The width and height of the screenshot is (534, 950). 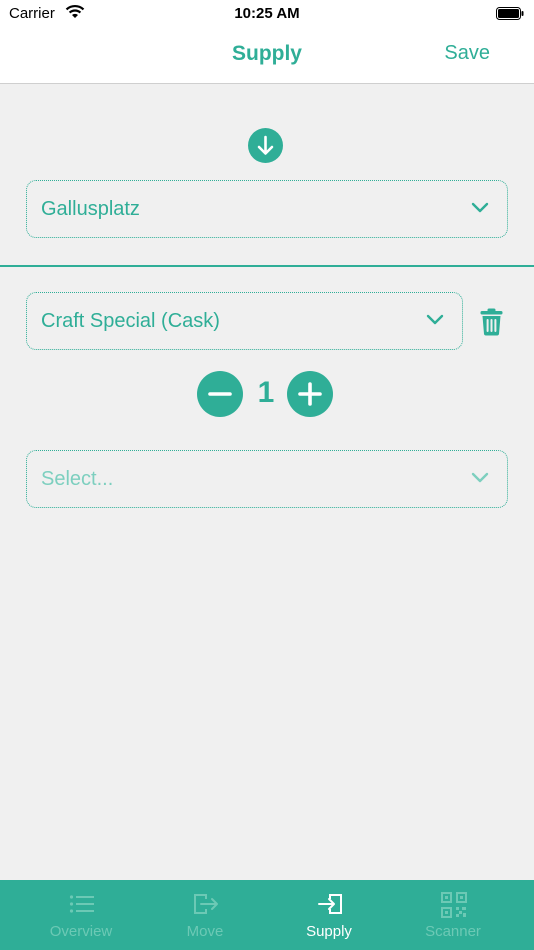 I want to click on trash-icon, so click(x=491, y=322).